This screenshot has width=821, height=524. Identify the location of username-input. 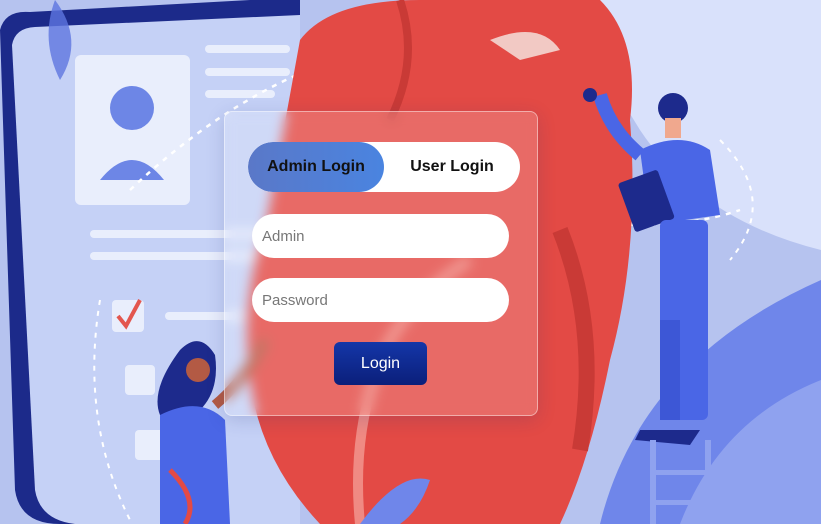
(380, 236).